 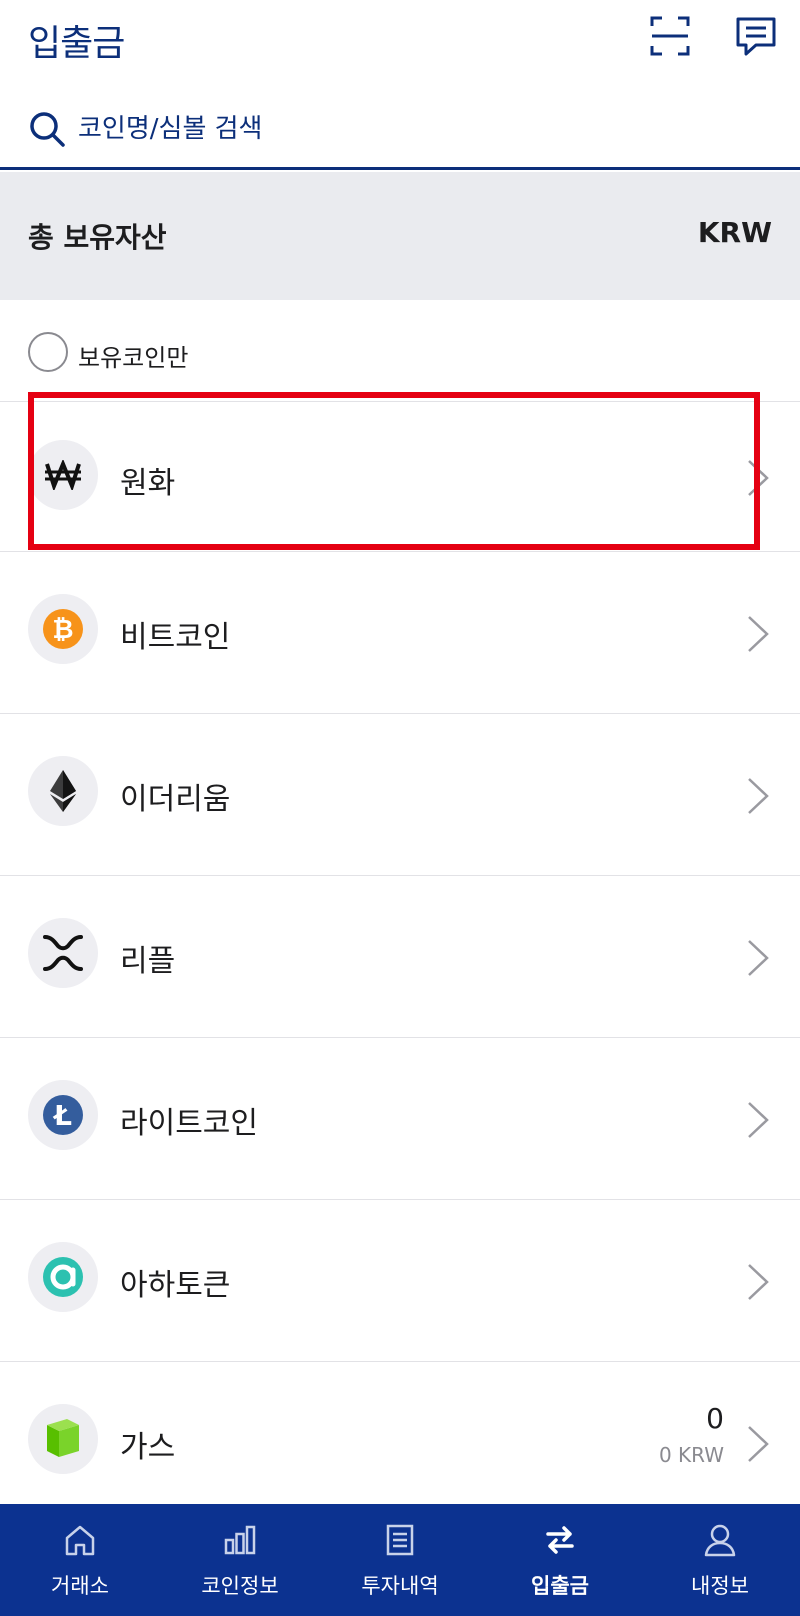 I want to click on scan-icon, so click(x=670, y=36).